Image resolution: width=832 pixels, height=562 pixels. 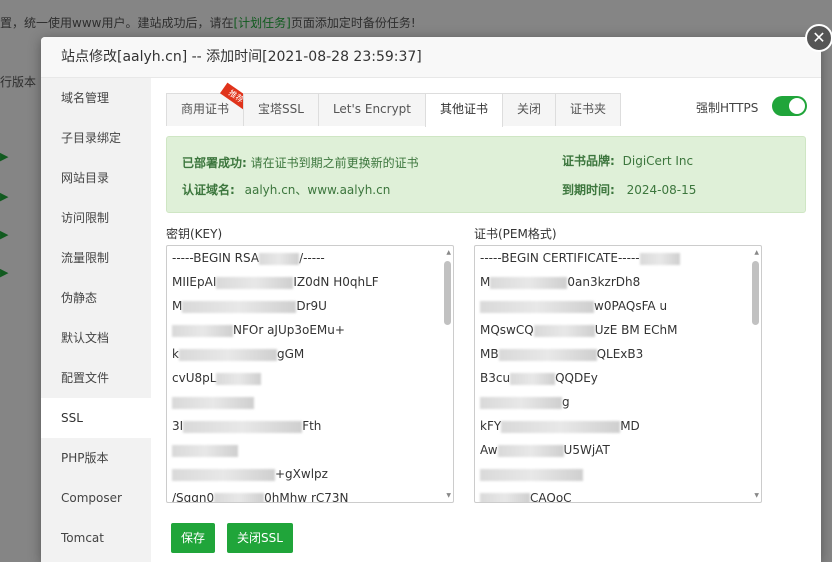 I want to click on cert-line: -----BEGIN CERTIFICATE-----, so click(x=618, y=258).